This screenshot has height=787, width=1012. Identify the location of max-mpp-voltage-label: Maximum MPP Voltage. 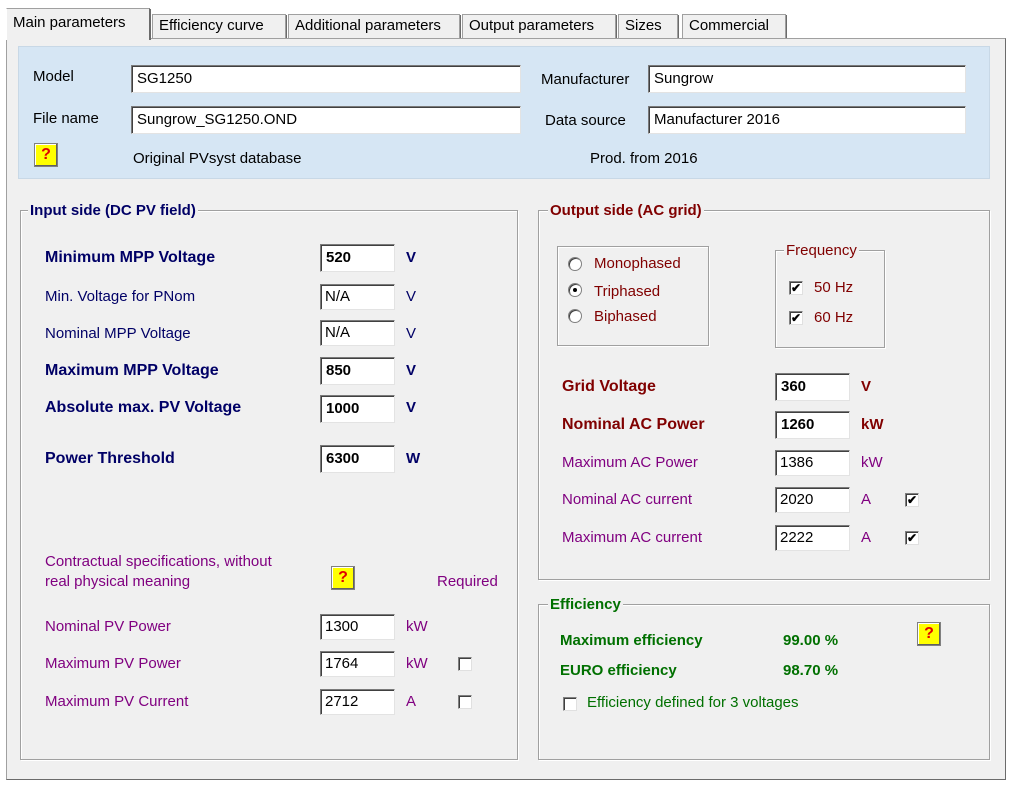
(132, 370).